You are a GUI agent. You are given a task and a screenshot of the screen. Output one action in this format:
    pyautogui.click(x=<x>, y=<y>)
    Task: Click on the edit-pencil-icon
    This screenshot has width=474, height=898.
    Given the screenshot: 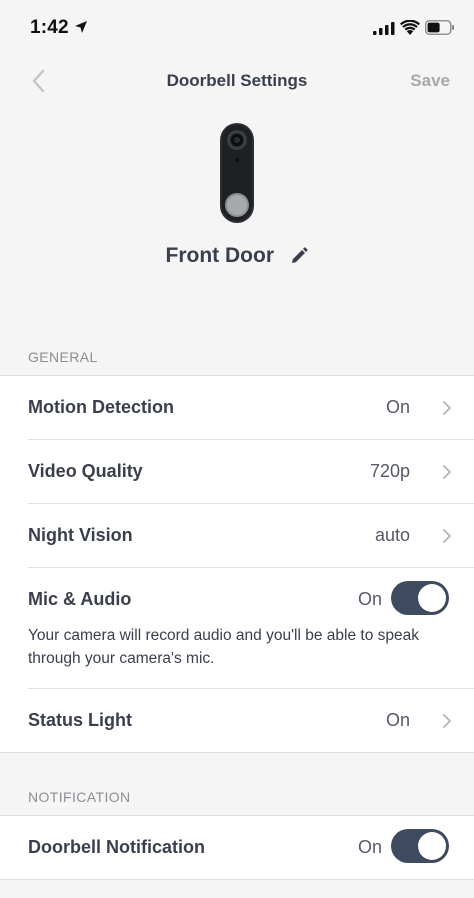 What is the action you would take?
    pyautogui.click(x=299, y=256)
    